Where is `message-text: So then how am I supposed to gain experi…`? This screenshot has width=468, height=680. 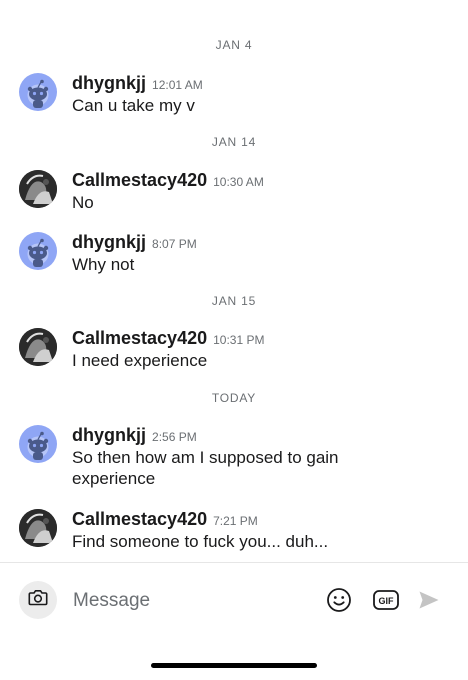 message-text: So then how am I supposed to gain experi… is located at coordinates (205, 468).